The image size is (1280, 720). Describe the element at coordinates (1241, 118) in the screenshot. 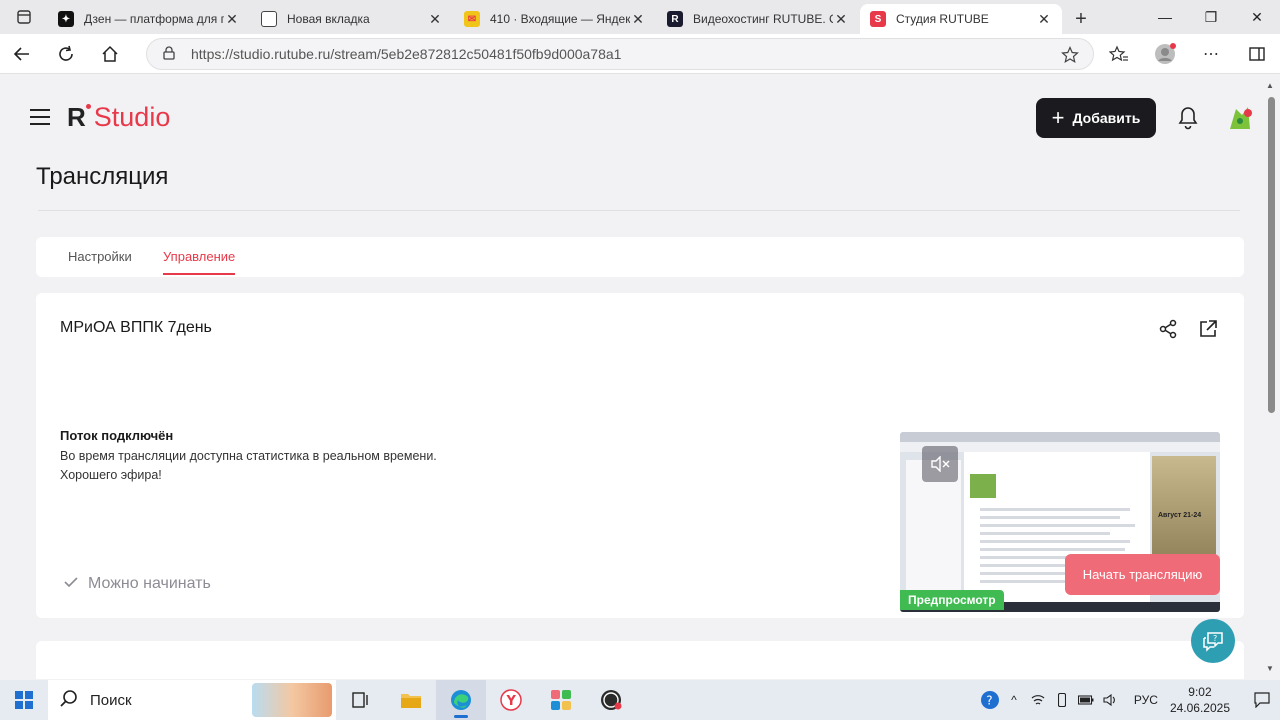

I see `user-avatar` at that location.